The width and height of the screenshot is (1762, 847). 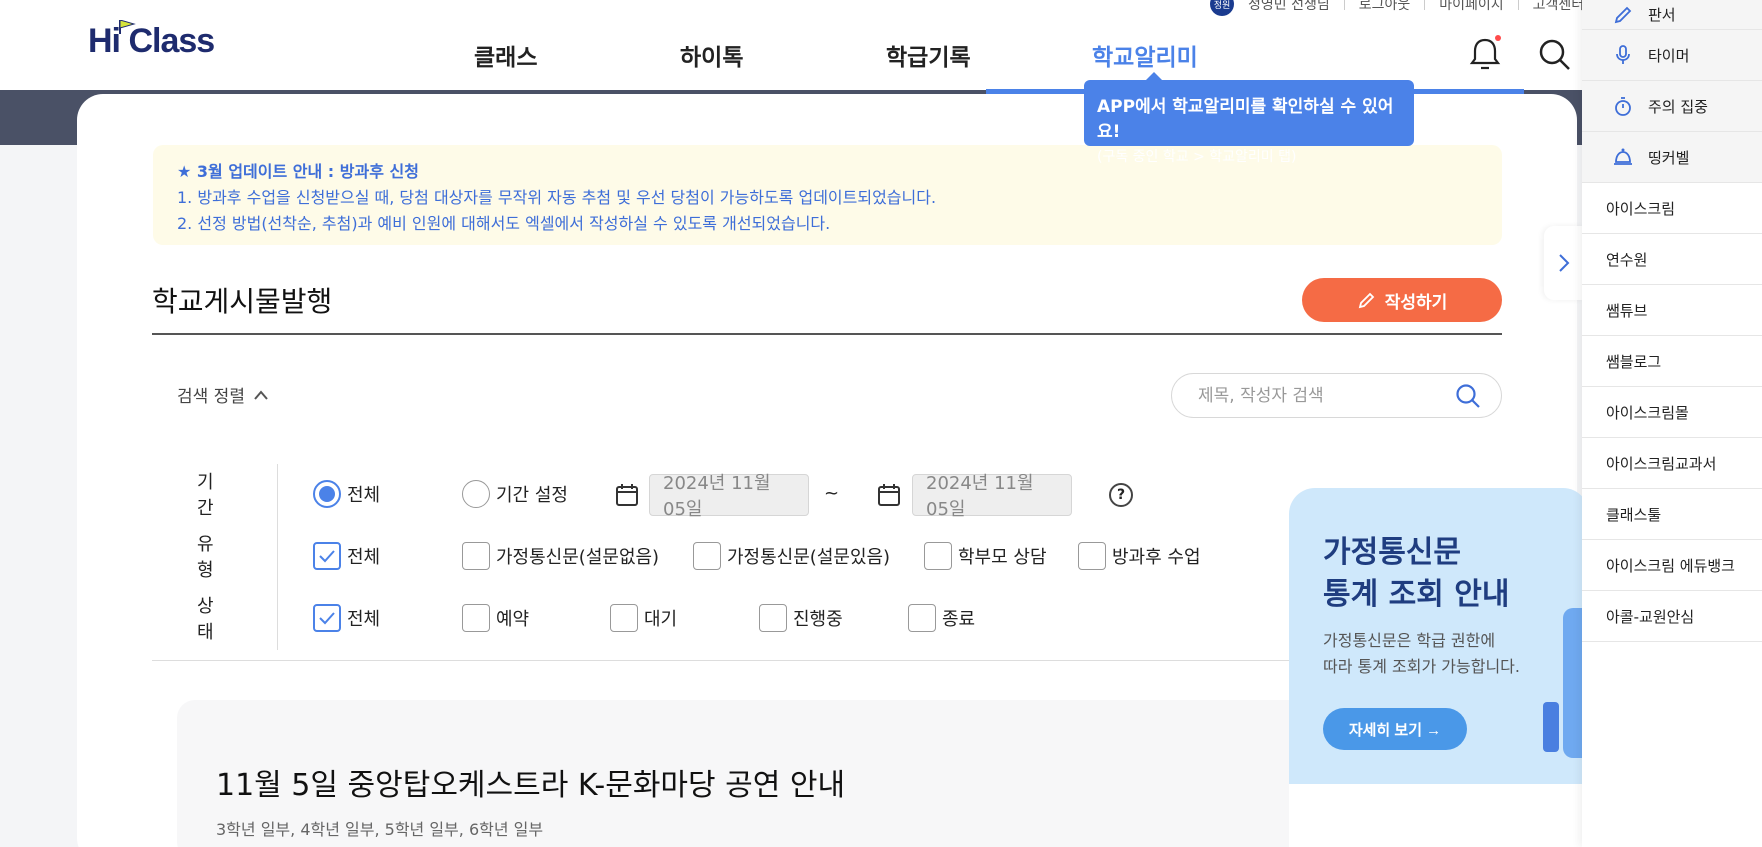 What do you see at coordinates (1471, 7) in the screenshot?
I see `mypage-link: 마이페이지` at bounding box center [1471, 7].